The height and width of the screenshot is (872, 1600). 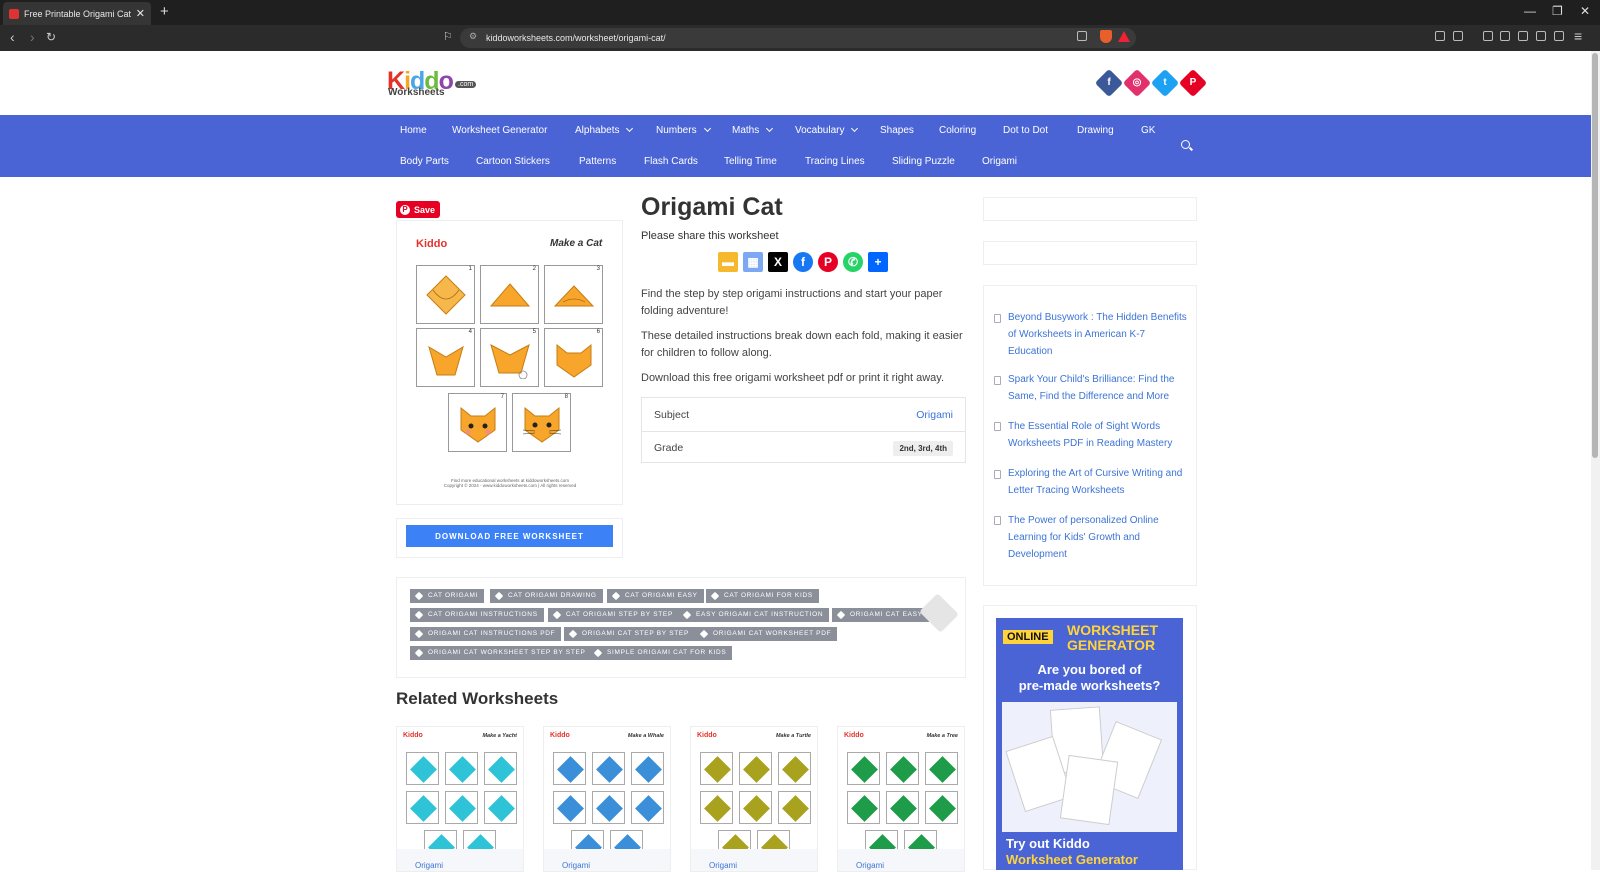 I want to click on nav-alphabets: Alphabets, so click(x=604, y=130).